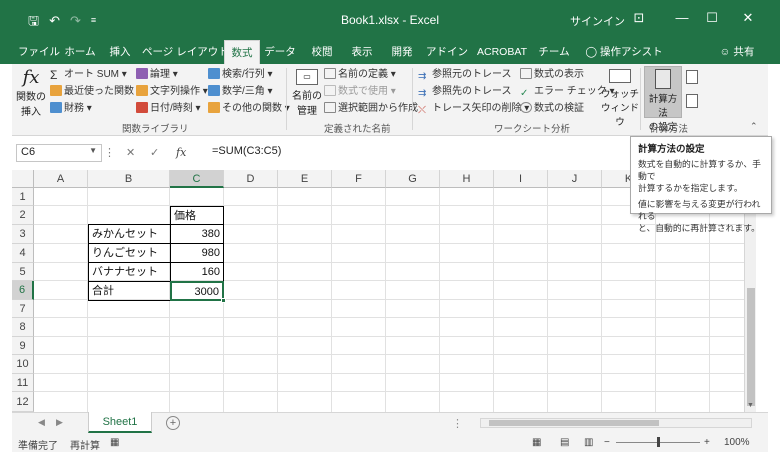 This screenshot has width=780, height=464. What do you see at coordinates (639, 18) in the screenshot?
I see `ribbon-display-options-button: ⊡` at bounding box center [639, 18].